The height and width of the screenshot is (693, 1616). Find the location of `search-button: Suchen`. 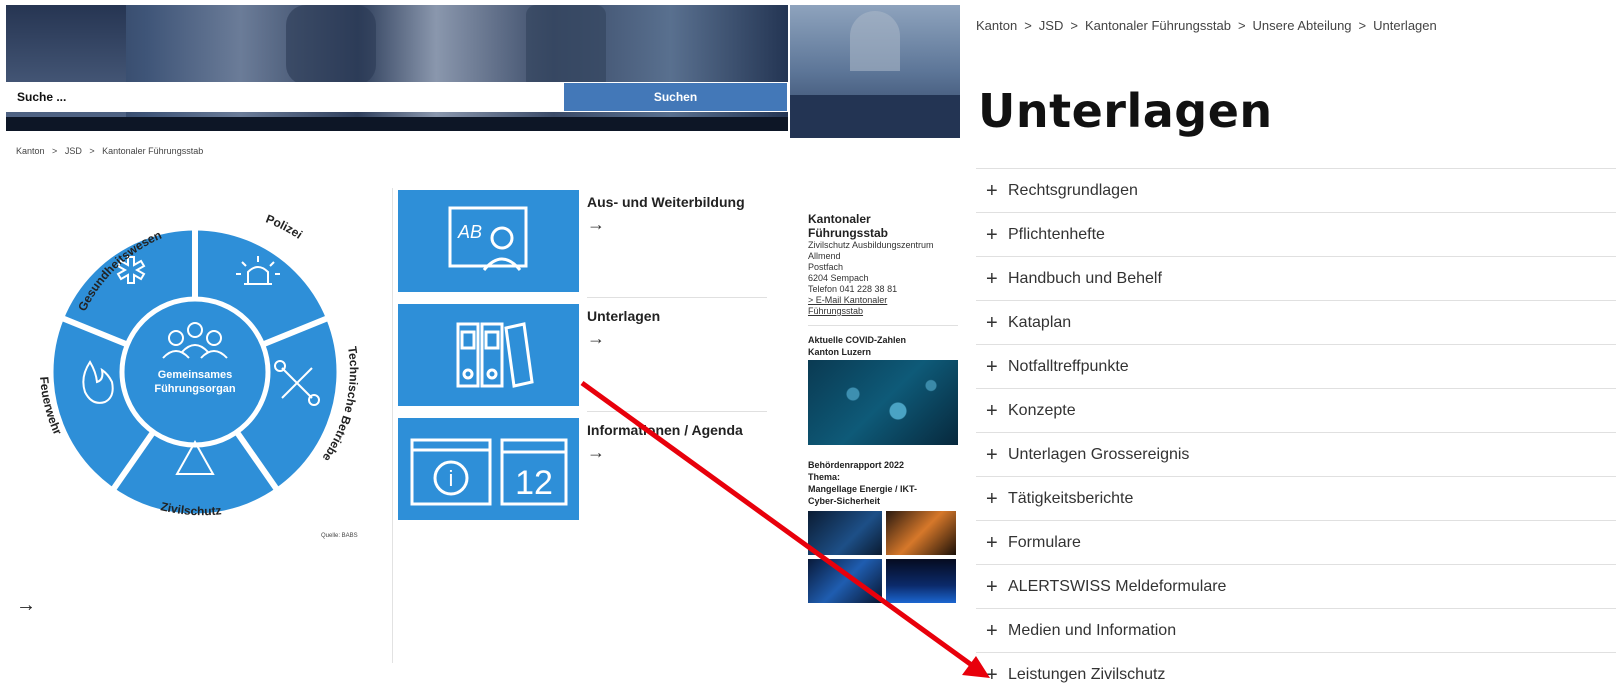

search-button: Suchen is located at coordinates (675, 97).